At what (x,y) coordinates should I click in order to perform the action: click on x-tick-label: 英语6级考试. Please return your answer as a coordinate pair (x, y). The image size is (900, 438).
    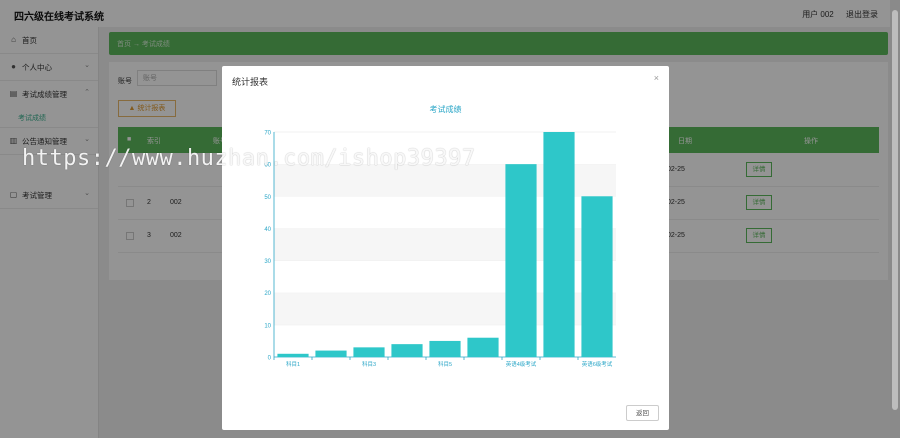
    Looking at the image, I should click on (597, 364).